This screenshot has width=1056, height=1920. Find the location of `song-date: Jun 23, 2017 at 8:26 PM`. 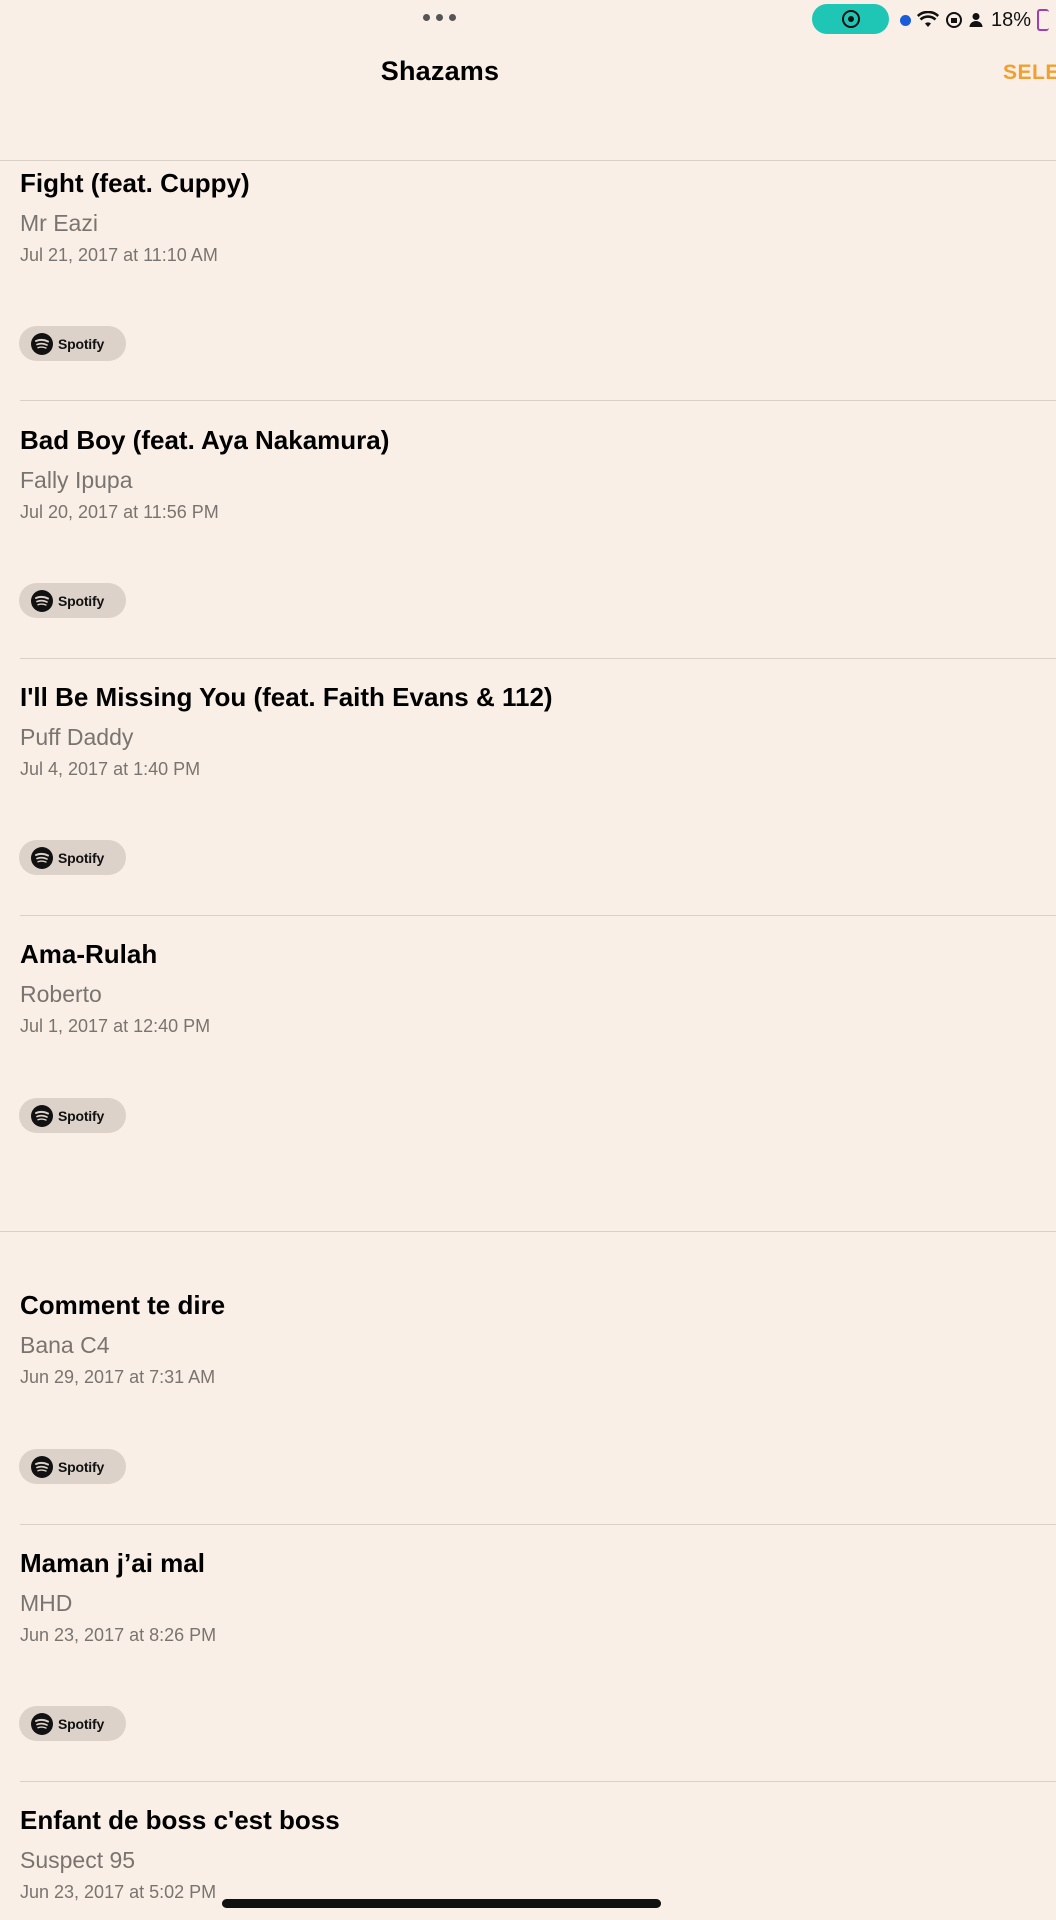

song-date: Jun 23, 2017 at 8:26 PM is located at coordinates (118, 1635).